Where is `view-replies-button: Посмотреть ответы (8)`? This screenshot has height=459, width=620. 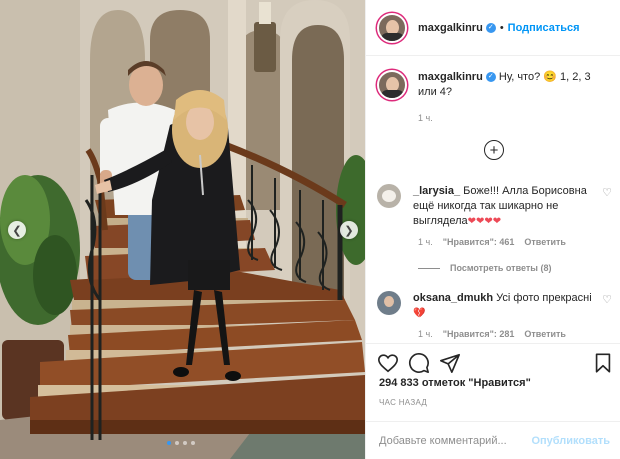
view-replies-button: Посмотреть ответы (8) is located at coordinates (484, 268).